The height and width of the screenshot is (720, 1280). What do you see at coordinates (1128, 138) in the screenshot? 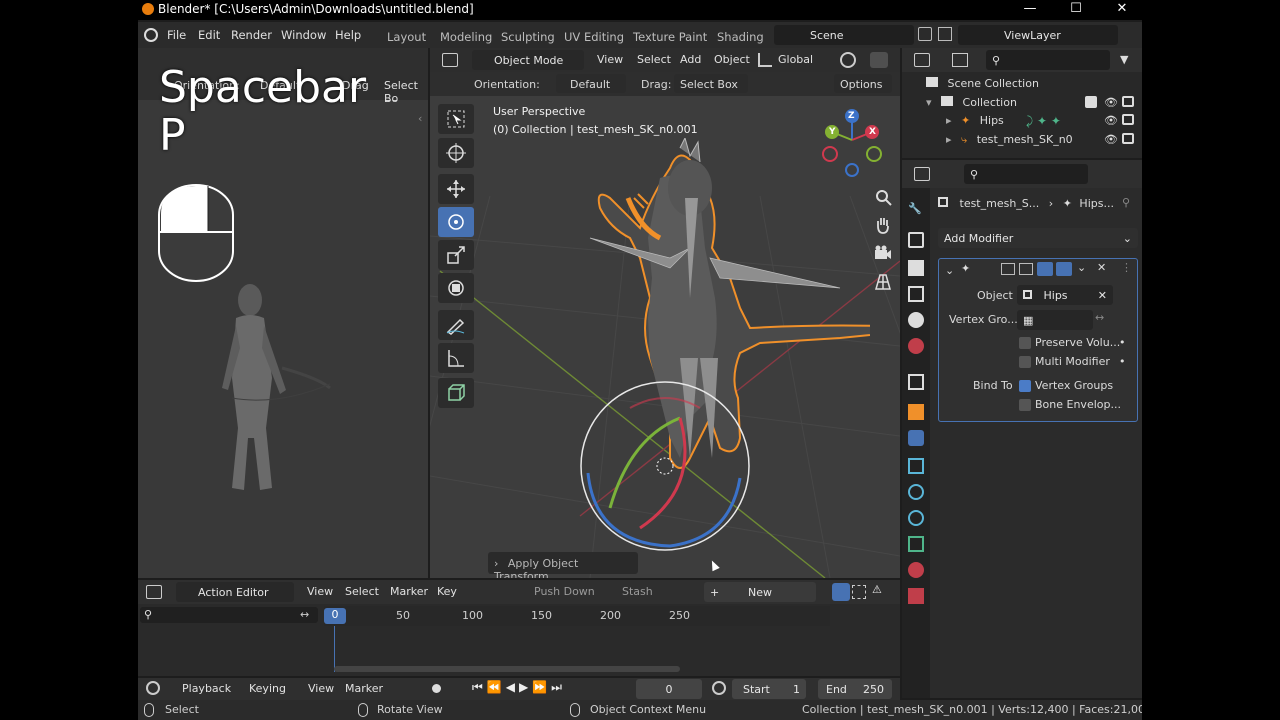
I see `mesh-render-icon` at bounding box center [1128, 138].